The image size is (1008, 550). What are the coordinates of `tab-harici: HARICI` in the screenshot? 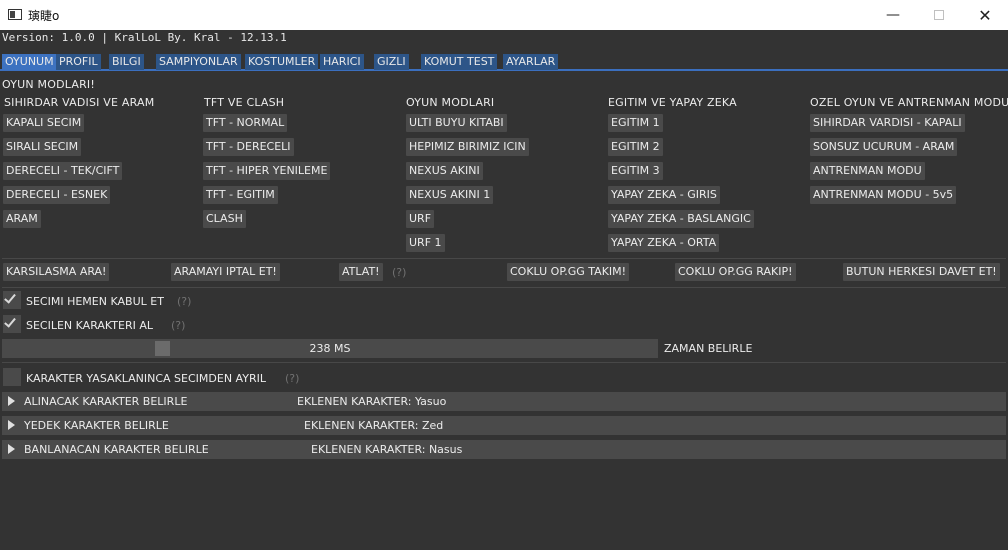 It's located at (342, 62).